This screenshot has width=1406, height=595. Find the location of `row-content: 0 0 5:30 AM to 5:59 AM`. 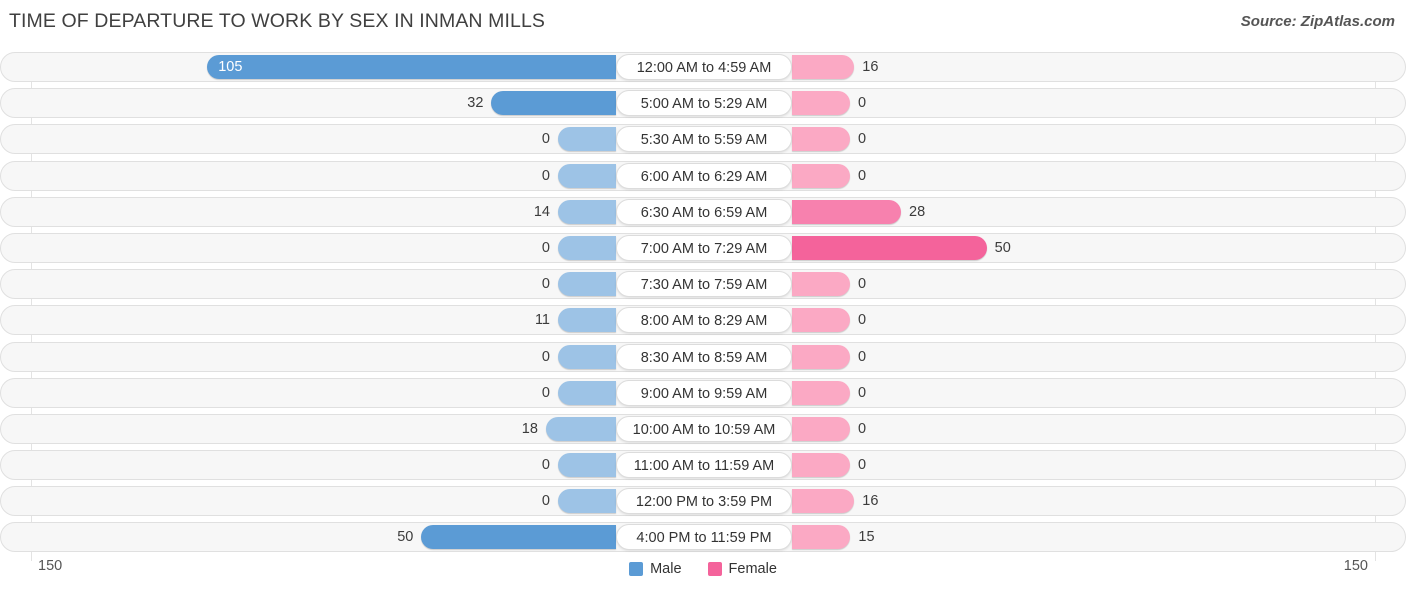

row-content: 0 0 5:30 AM to 5:59 AM is located at coordinates (703, 139).